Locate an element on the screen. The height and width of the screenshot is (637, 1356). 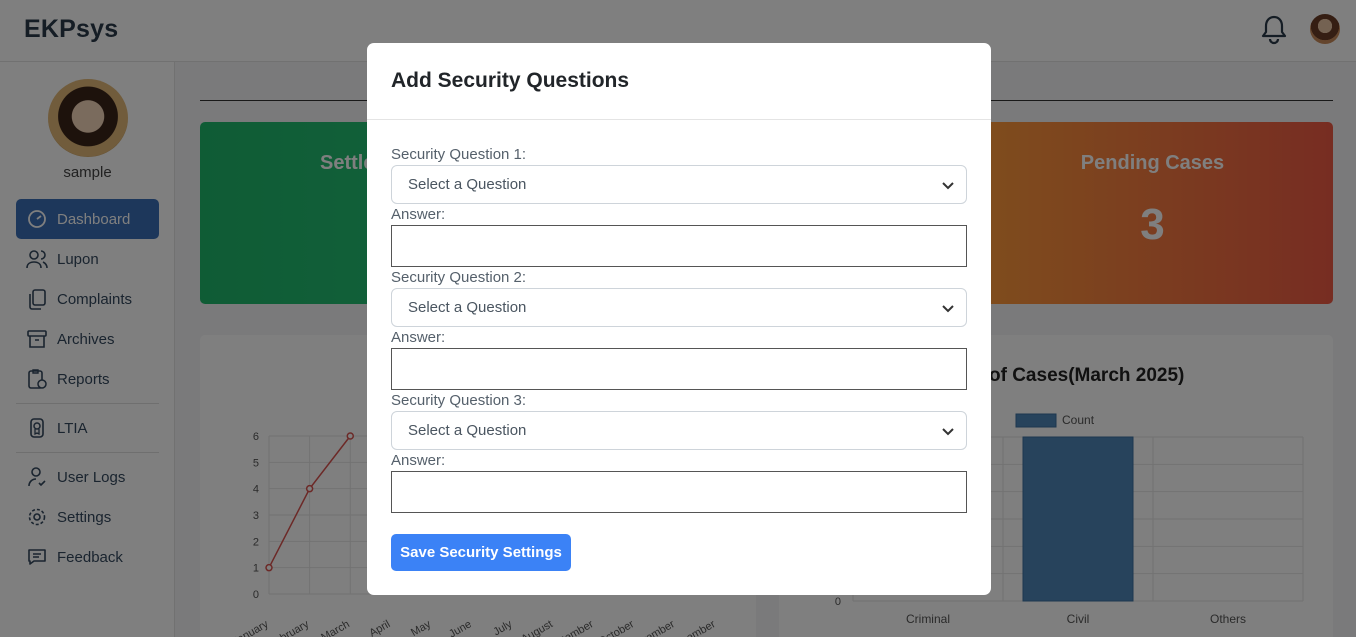
answer-1-input is located at coordinates (679, 246).